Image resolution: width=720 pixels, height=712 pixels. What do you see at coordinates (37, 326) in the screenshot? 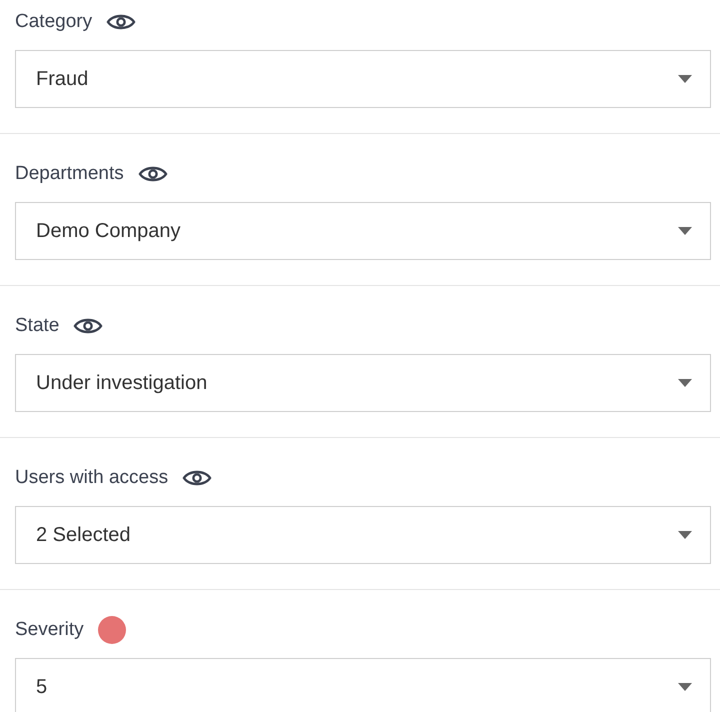
I see `field-label: State` at bounding box center [37, 326].